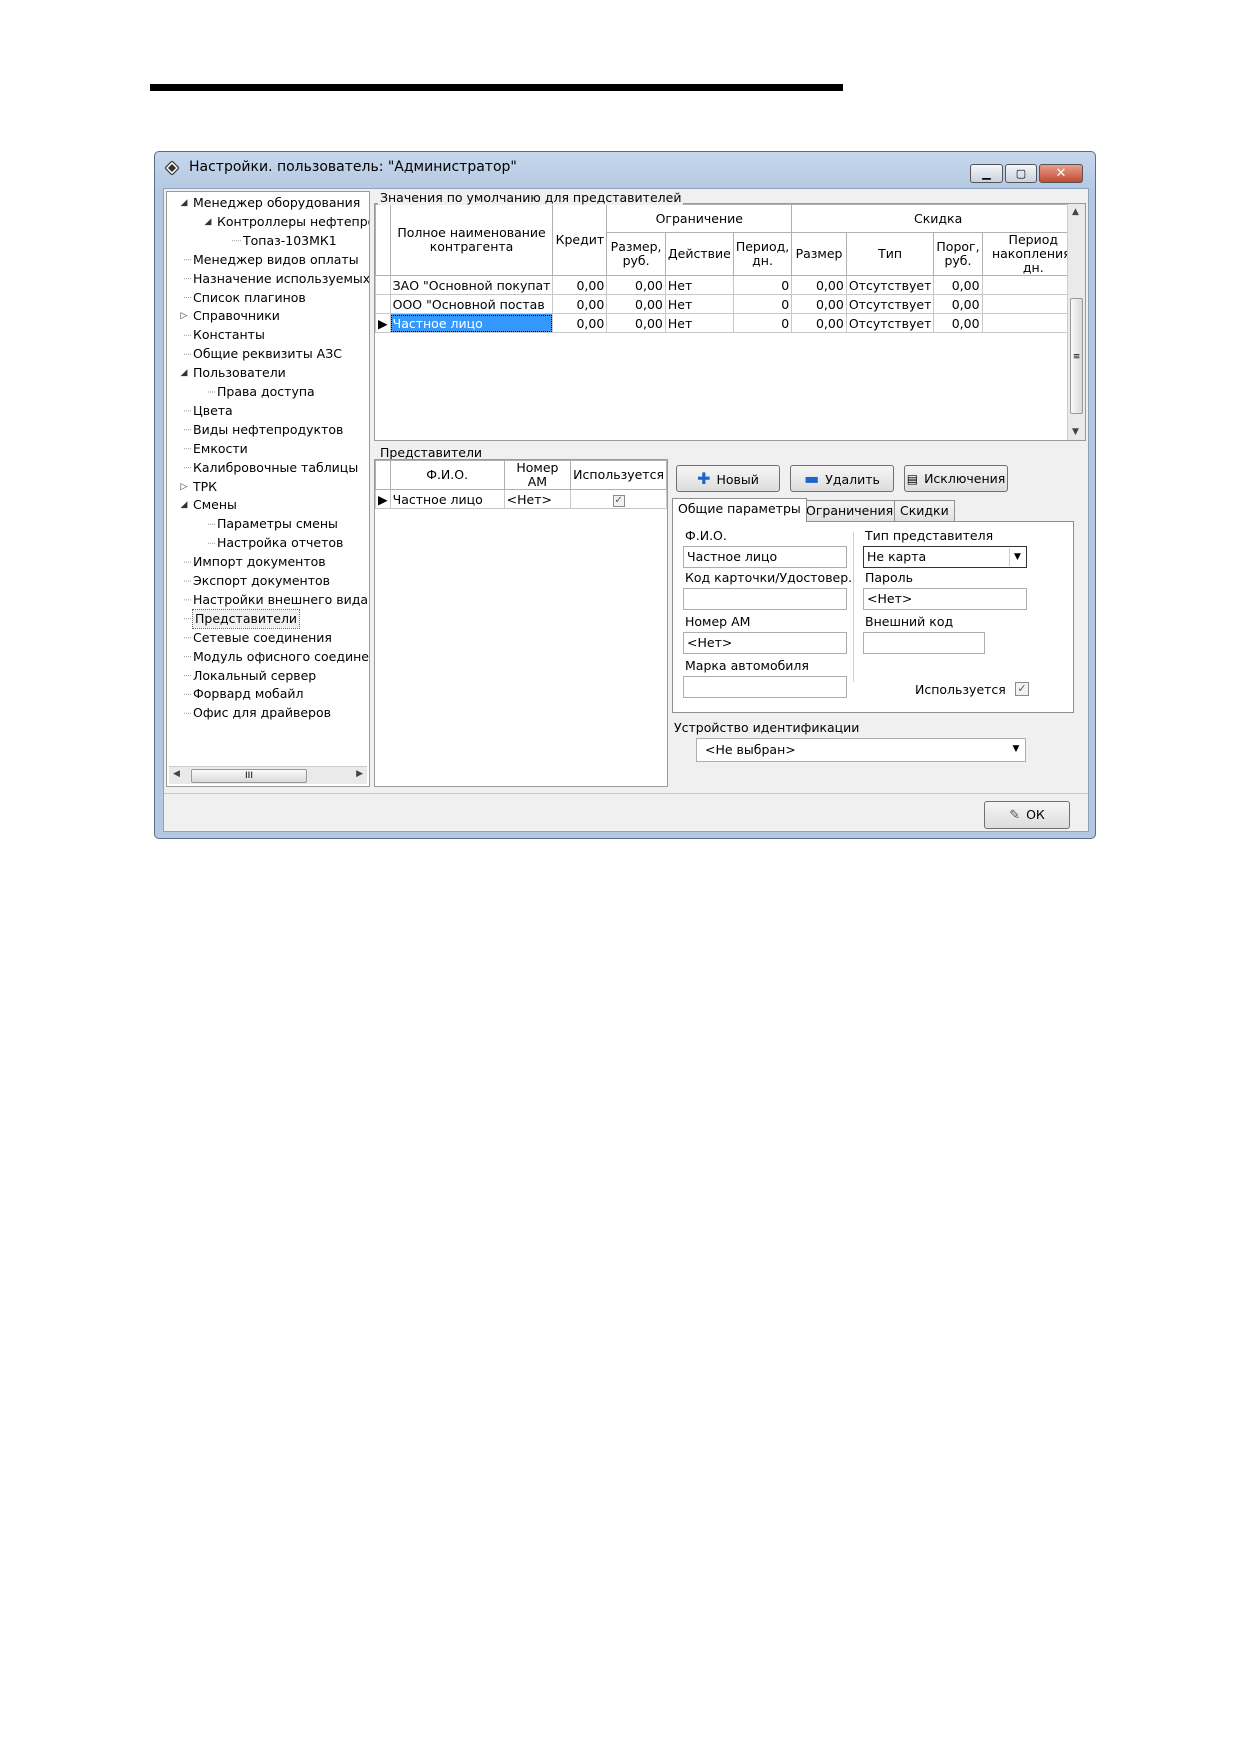  Describe the element at coordinates (1075, 212) in the screenshot. I see `scroll-up-icon: ▲` at that location.